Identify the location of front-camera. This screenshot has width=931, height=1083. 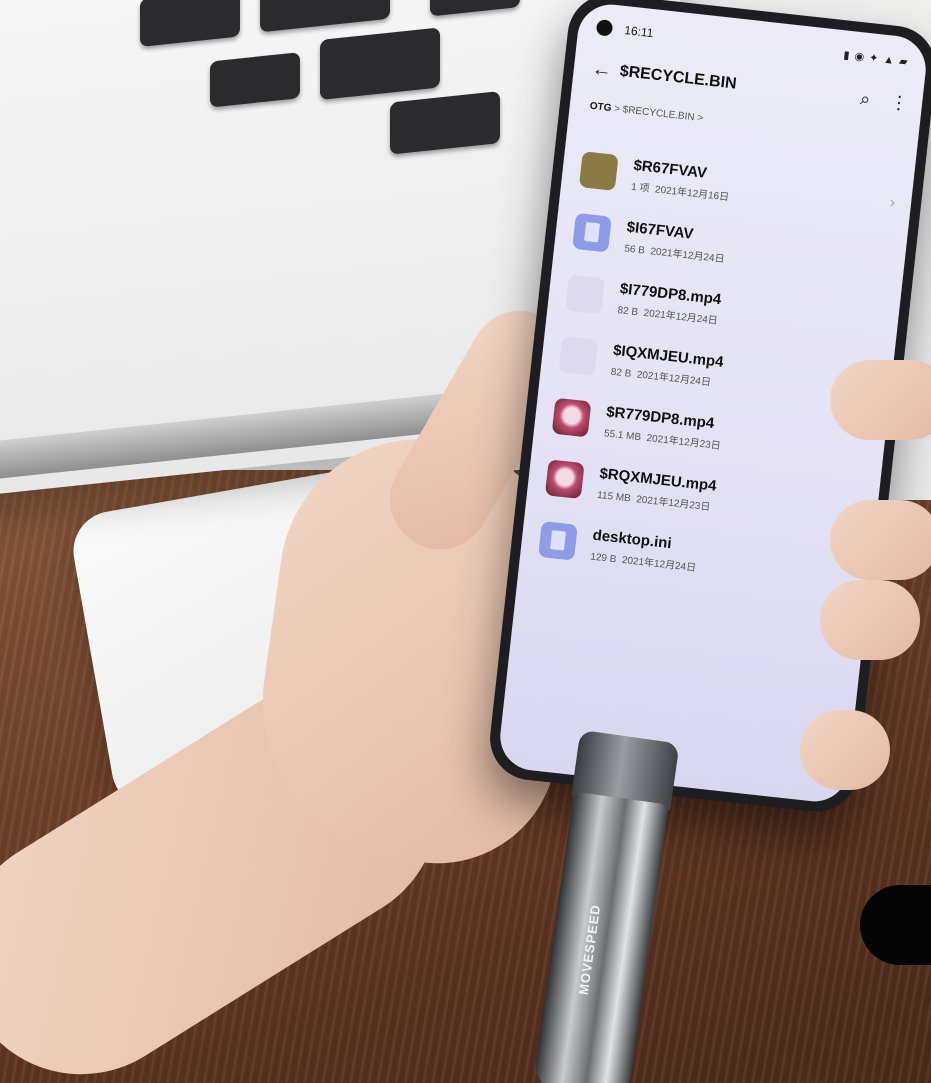
(604, 28).